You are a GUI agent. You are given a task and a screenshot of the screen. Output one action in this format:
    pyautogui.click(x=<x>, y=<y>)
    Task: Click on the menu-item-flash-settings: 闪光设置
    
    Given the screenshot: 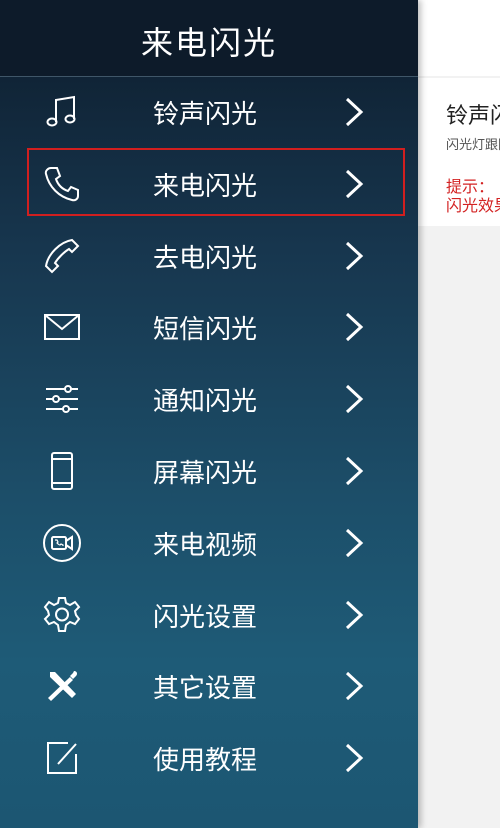 What is the action you would take?
    pyautogui.click(x=209, y=615)
    